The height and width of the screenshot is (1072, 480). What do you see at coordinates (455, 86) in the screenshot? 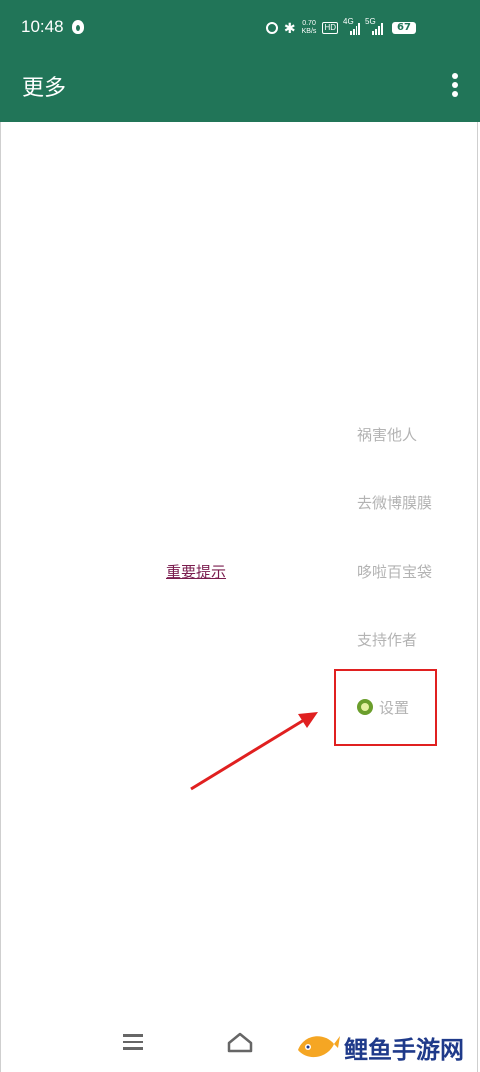
I see `more-vert-icon` at bounding box center [455, 86].